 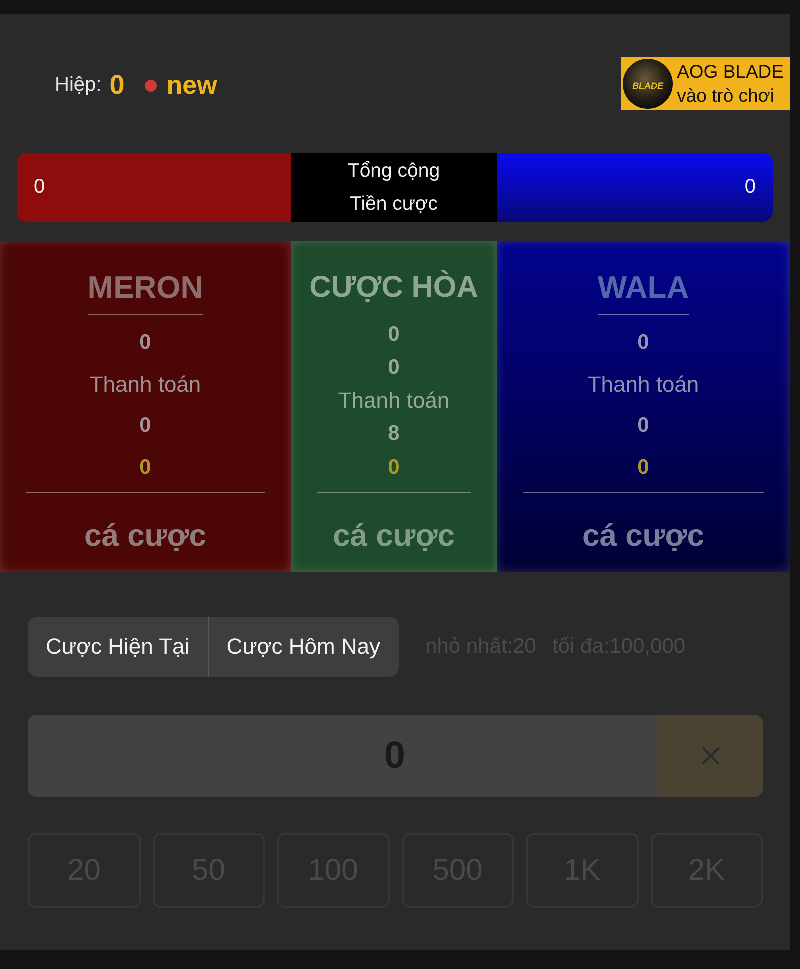 I want to click on round-number: 0, so click(x=117, y=85).